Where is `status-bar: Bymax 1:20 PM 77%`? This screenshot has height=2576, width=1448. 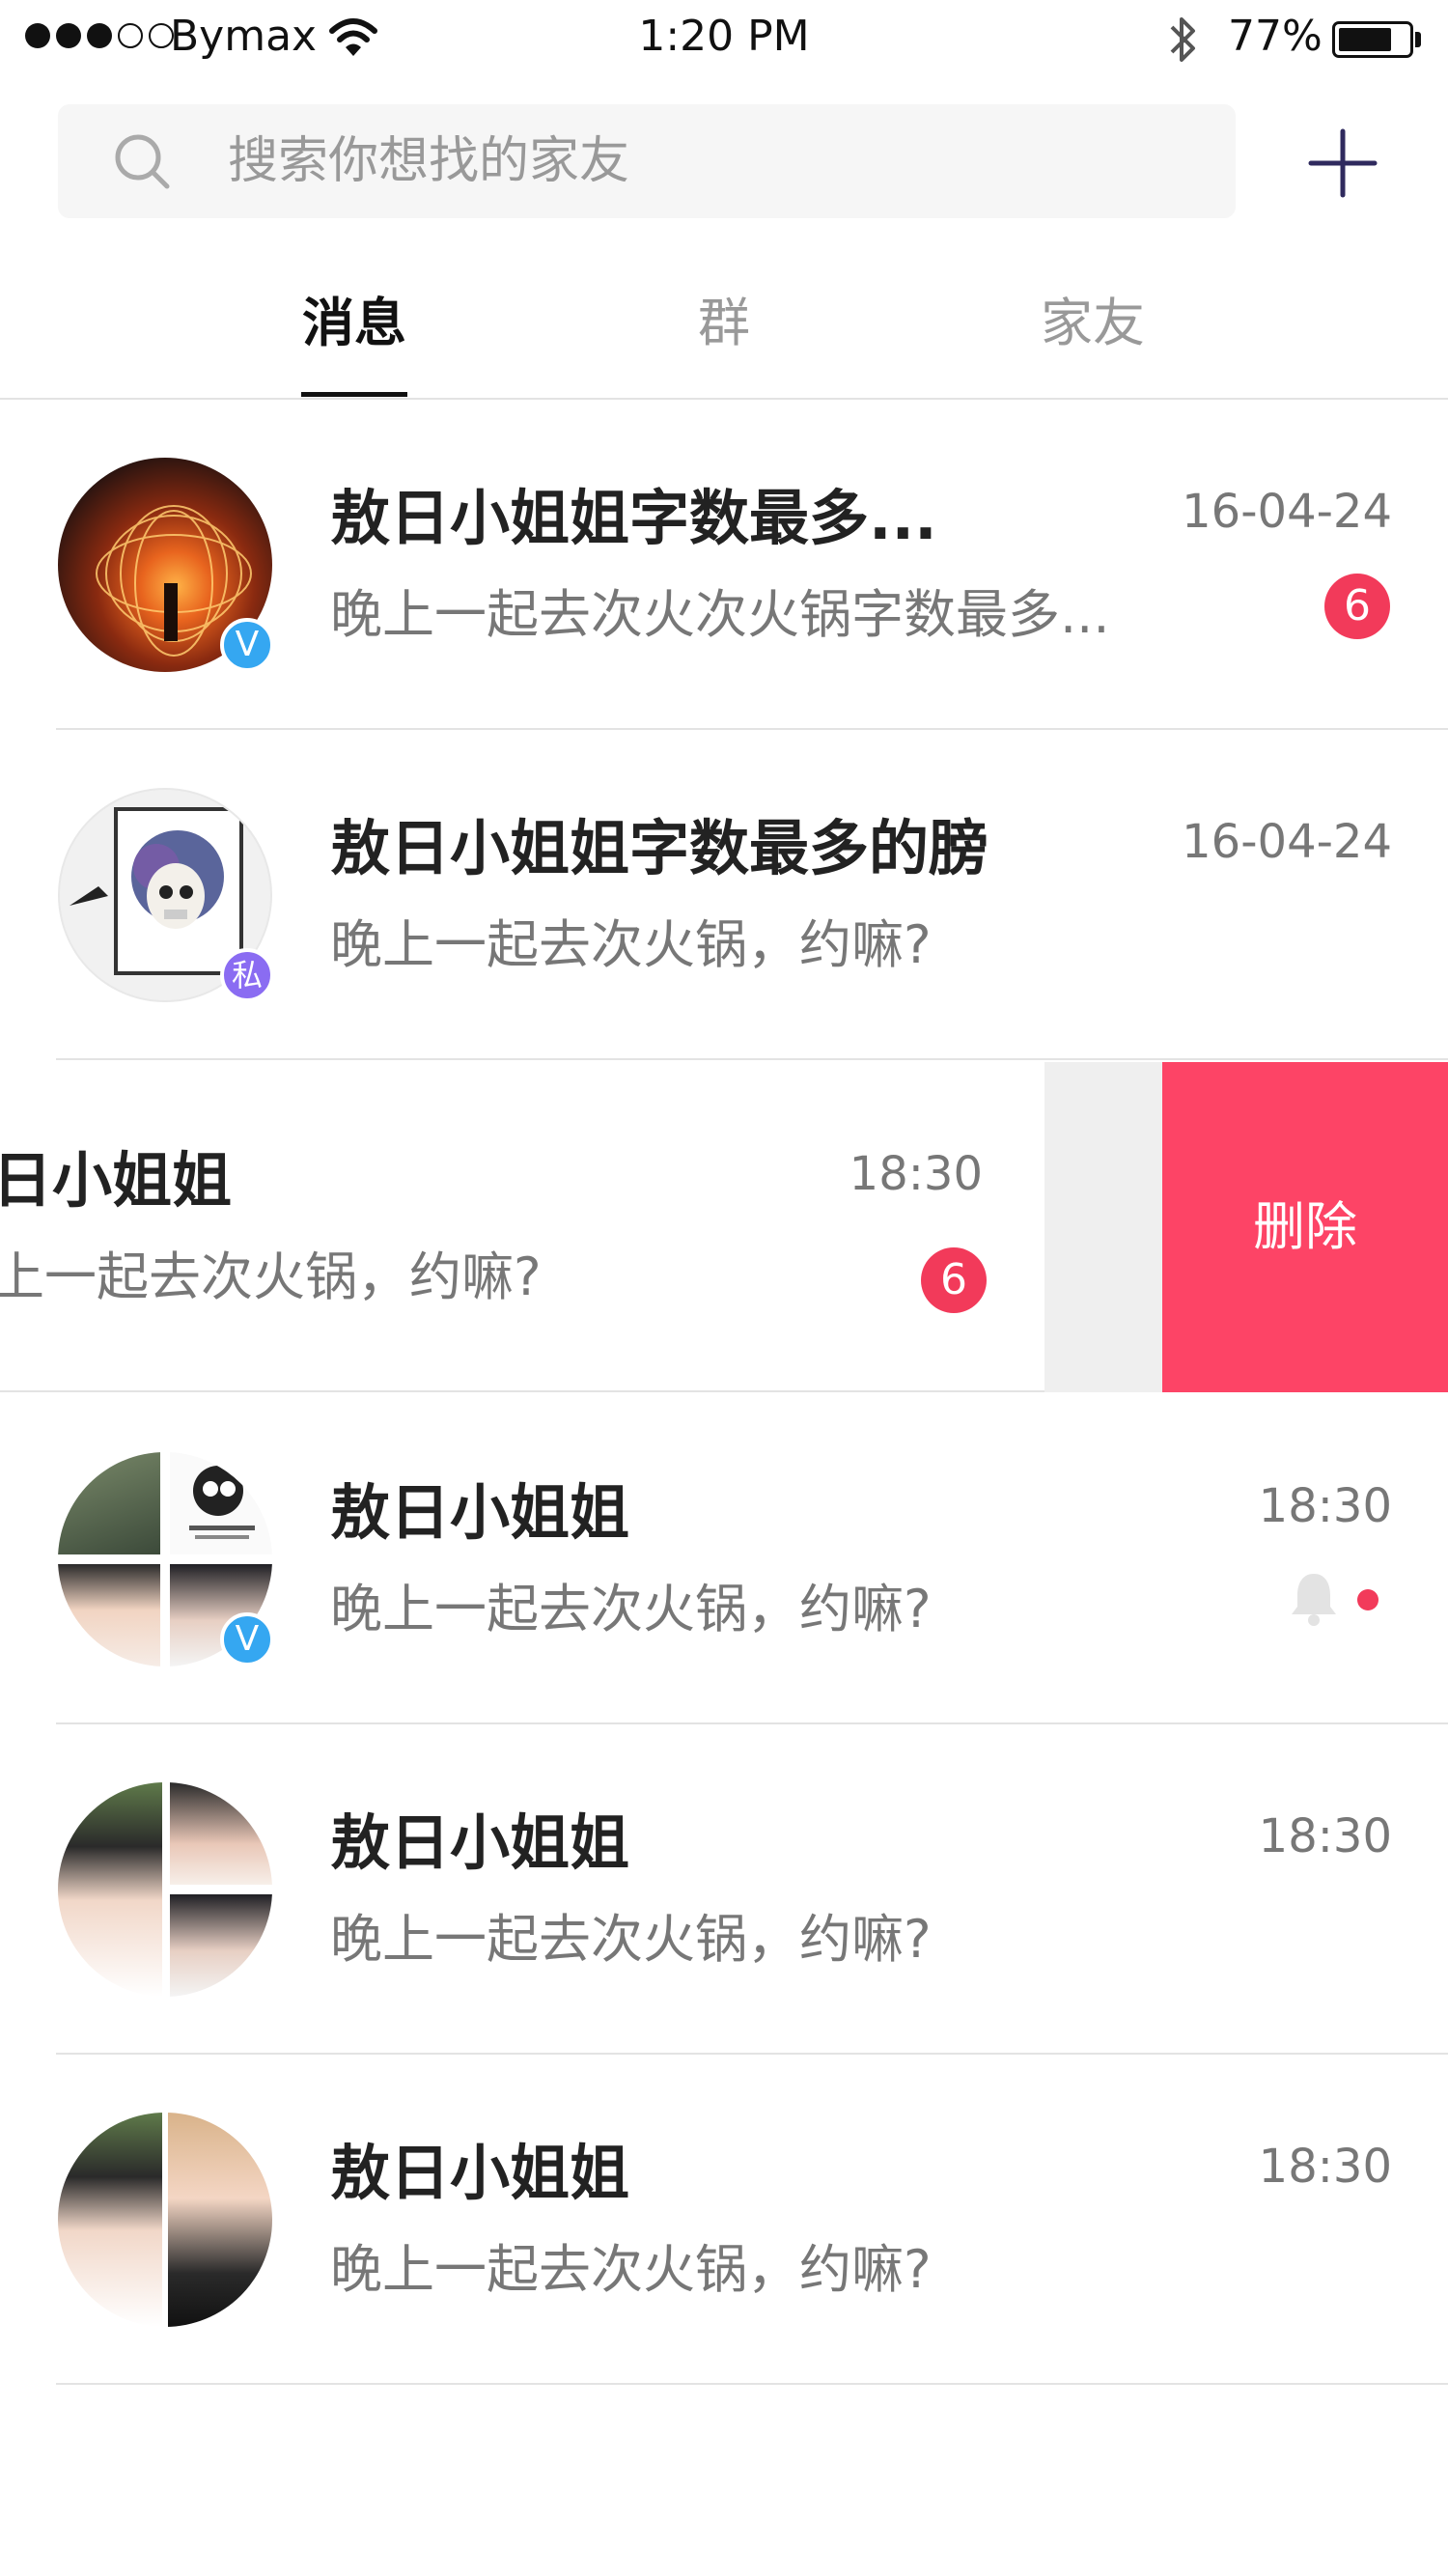 status-bar: Bymax 1:20 PM 77% is located at coordinates (724, 40).